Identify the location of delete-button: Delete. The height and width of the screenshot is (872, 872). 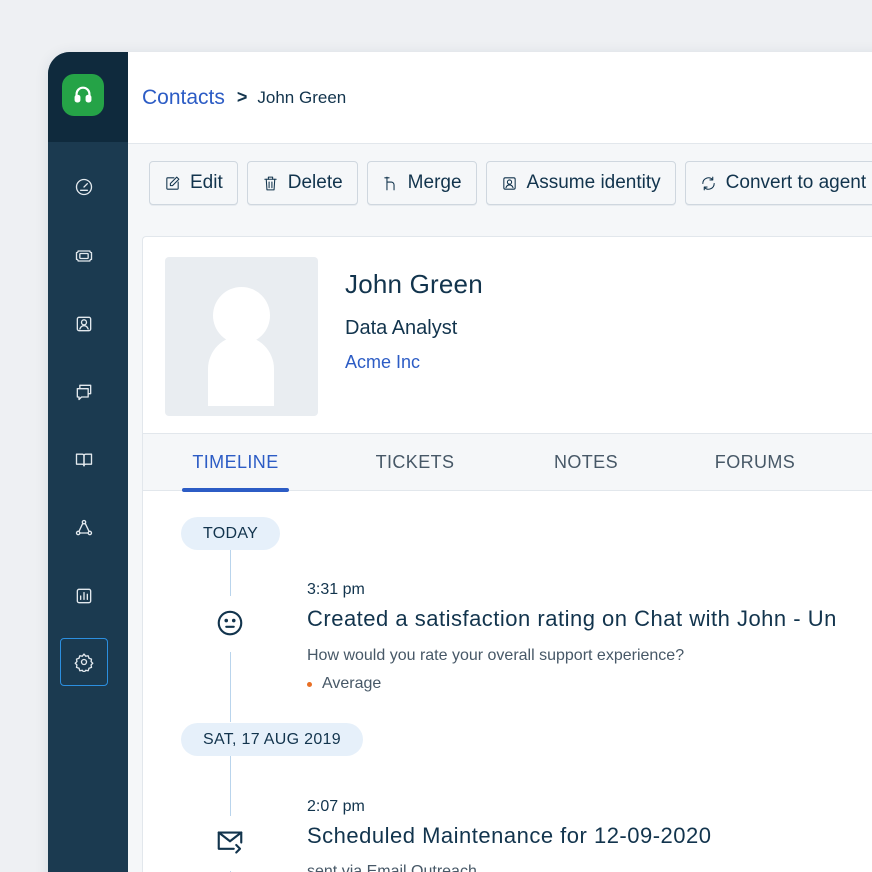
(302, 183).